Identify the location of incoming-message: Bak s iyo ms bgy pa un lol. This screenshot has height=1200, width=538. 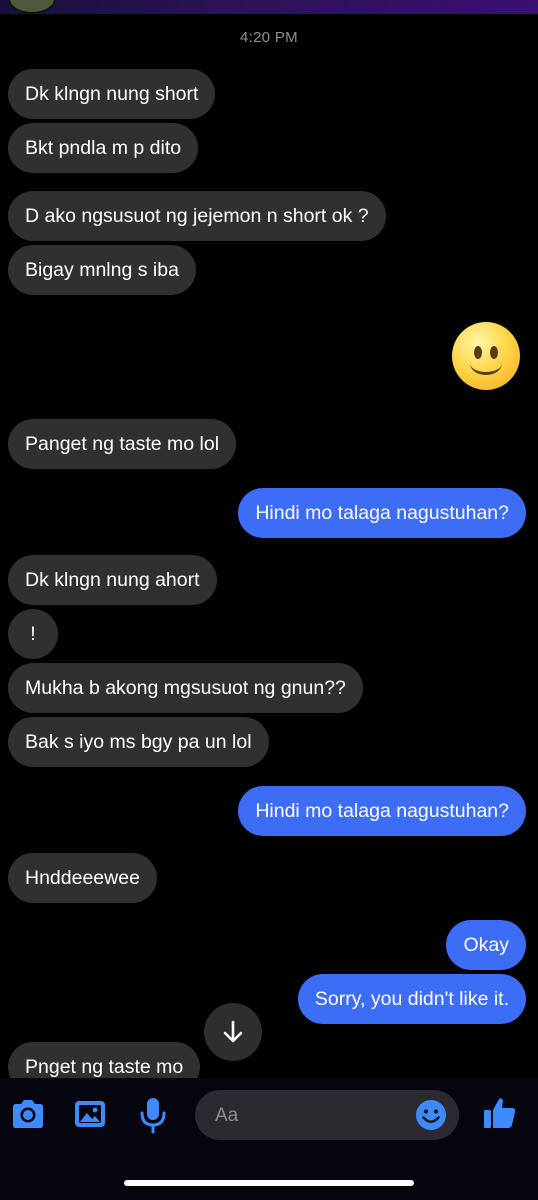
(138, 742).